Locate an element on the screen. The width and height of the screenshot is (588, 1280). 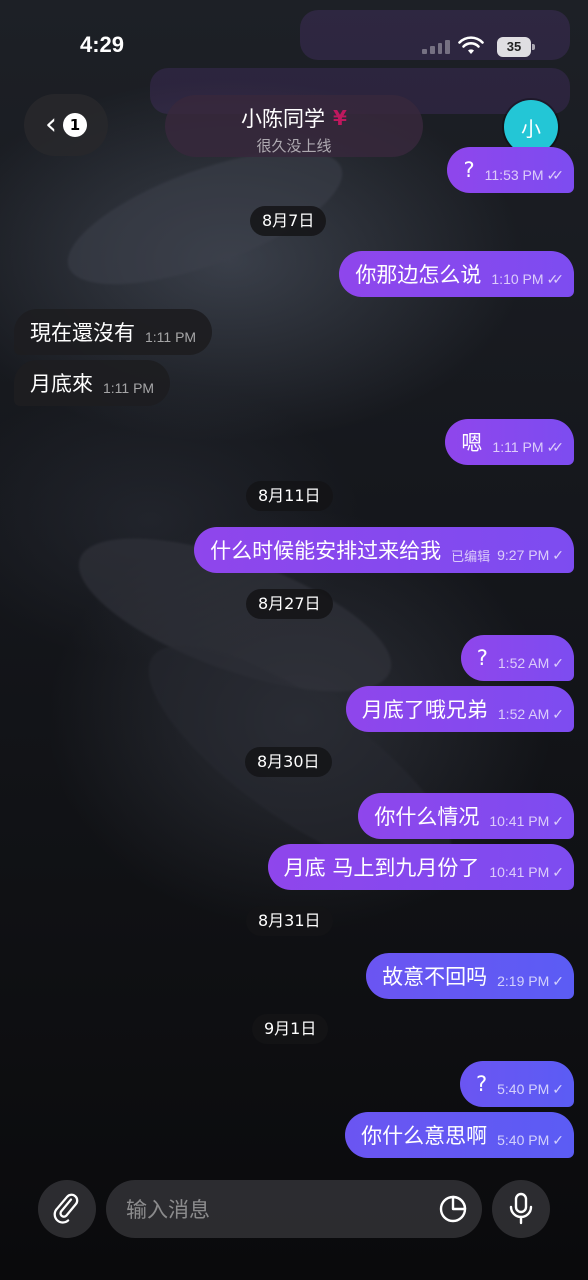
message-outgoing: 什么时候能安排过来给我 已编辑 9:27 PM ✓ is located at coordinates (384, 550).